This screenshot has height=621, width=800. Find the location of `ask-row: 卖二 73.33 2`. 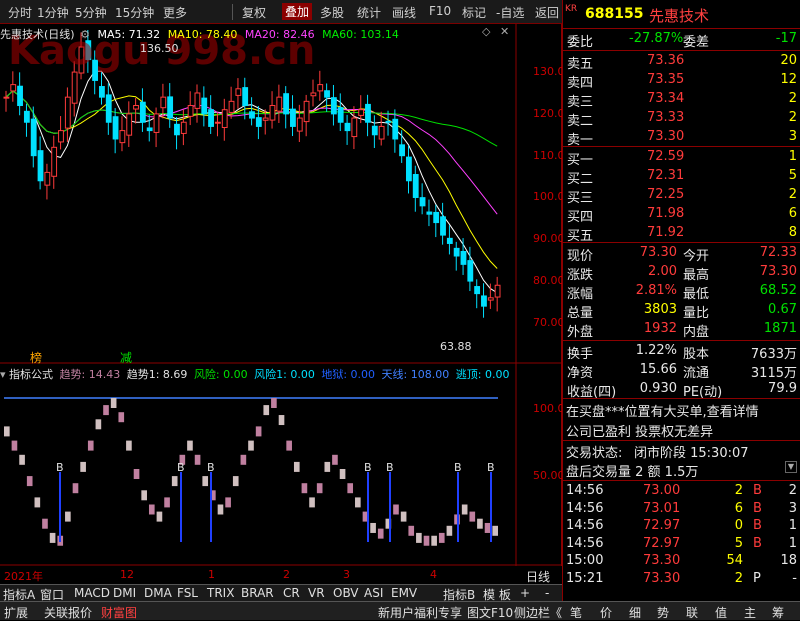

ask-row: 卖二 73.33 2 is located at coordinates (681, 119).